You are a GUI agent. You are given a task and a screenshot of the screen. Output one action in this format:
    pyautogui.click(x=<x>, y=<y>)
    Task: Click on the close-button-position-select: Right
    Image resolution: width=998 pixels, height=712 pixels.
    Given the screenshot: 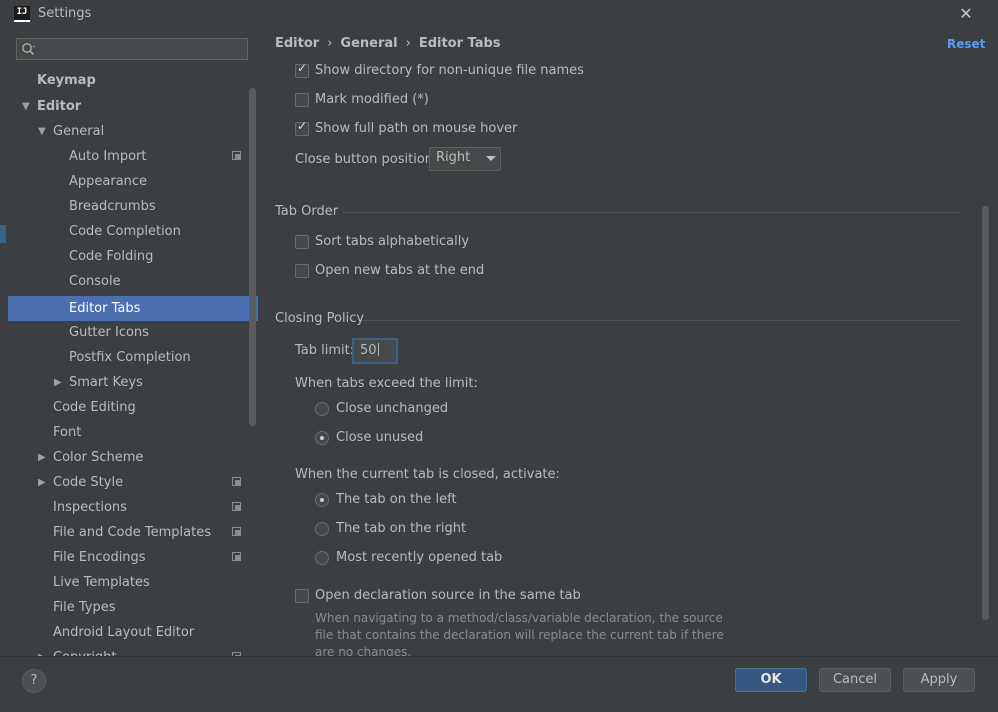 What is the action you would take?
    pyautogui.click(x=465, y=159)
    